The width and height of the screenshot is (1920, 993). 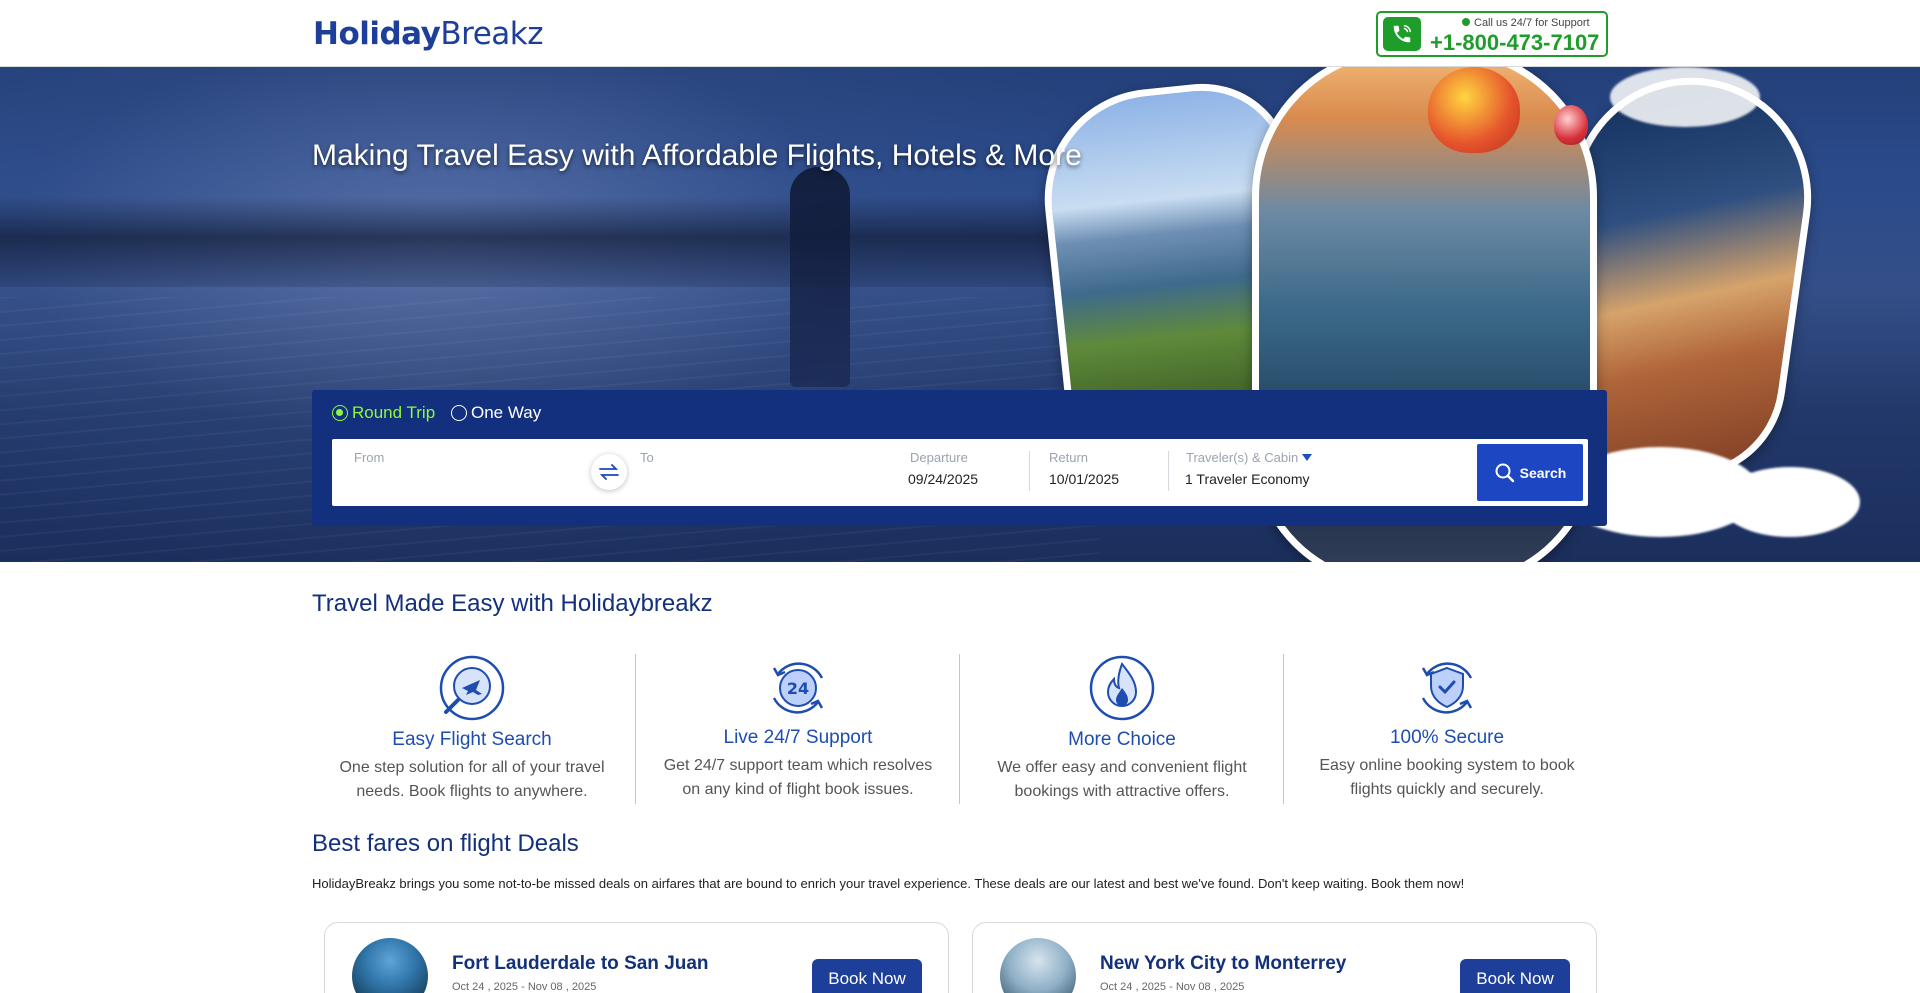 I want to click on travelers-label-text: Traveler(s) & Cabin, so click(x=1242, y=457).